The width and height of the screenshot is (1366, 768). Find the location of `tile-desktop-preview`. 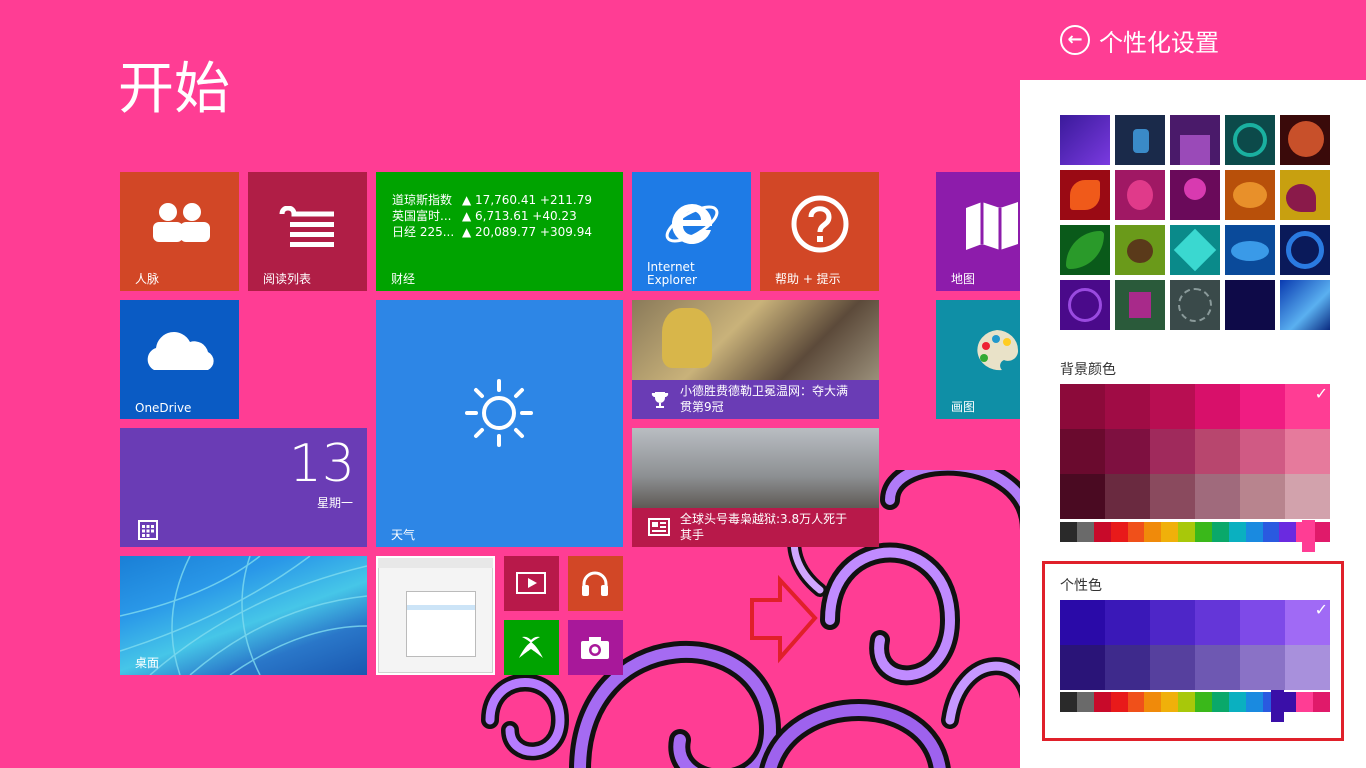

tile-desktop-preview is located at coordinates (435, 615).